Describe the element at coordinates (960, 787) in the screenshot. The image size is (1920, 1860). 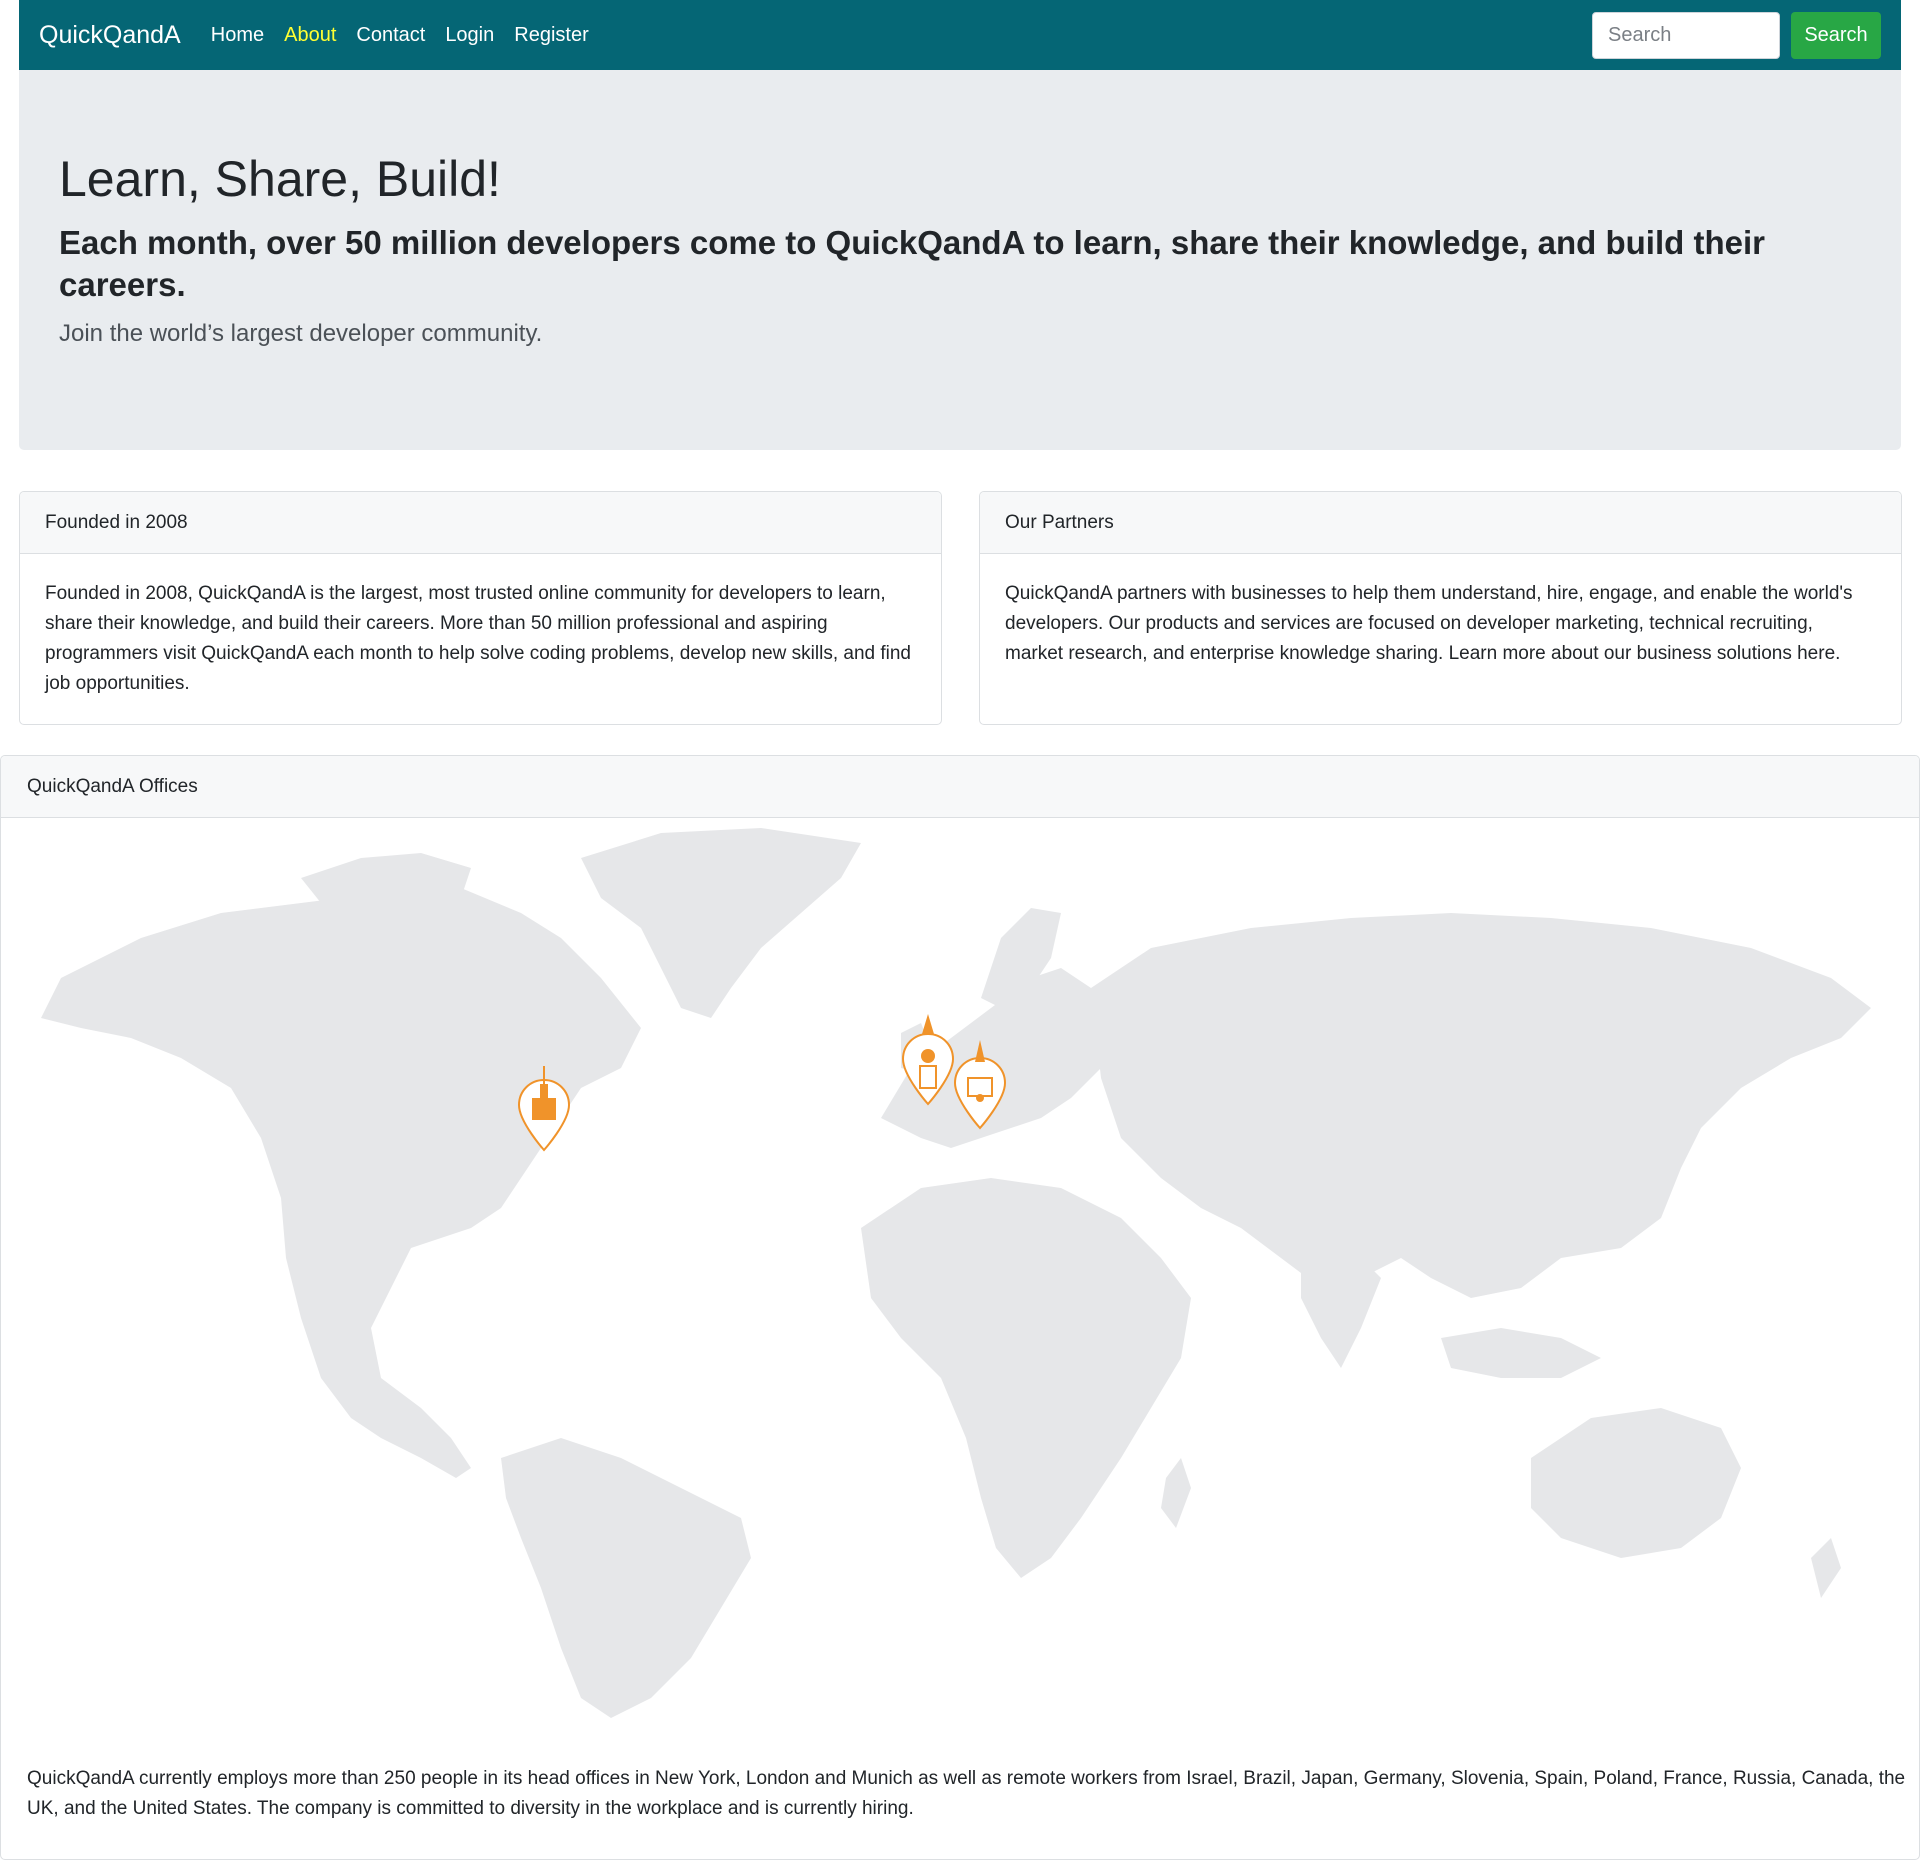
I see `offices-card-header: QuickQandA Offices` at that location.